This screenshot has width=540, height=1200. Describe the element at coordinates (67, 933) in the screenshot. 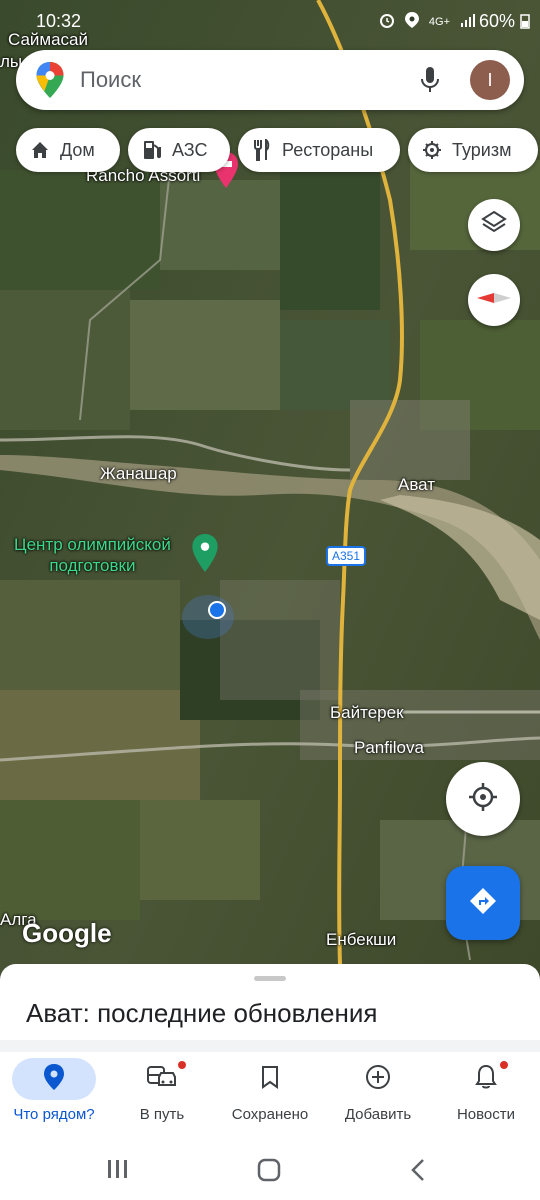

I see `google-attribution: Google` at that location.